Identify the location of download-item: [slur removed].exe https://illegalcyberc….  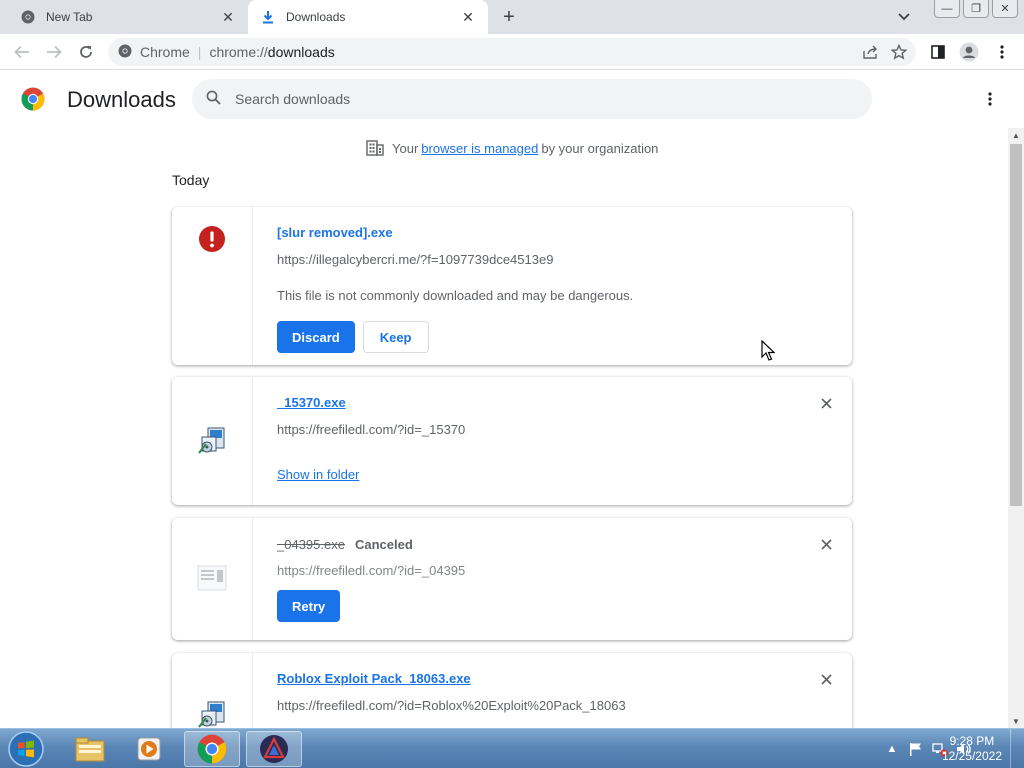
(512, 286).